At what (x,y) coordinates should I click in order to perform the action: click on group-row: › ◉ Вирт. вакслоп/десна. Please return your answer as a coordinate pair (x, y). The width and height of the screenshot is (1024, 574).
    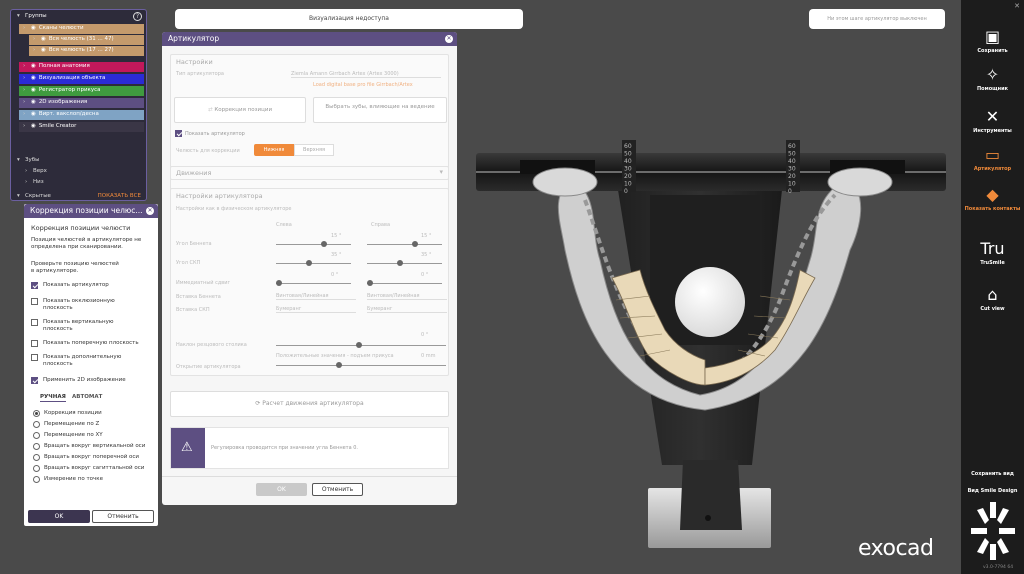
    Looking at the image, I should click on (81, 115).